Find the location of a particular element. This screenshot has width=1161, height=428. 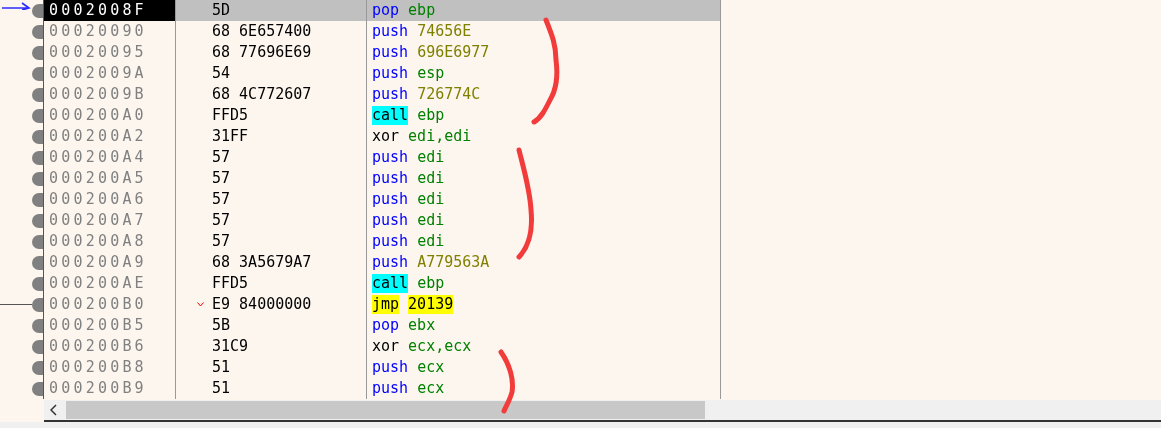

bytes-cell: 5D is located at coordinates (221, 10).